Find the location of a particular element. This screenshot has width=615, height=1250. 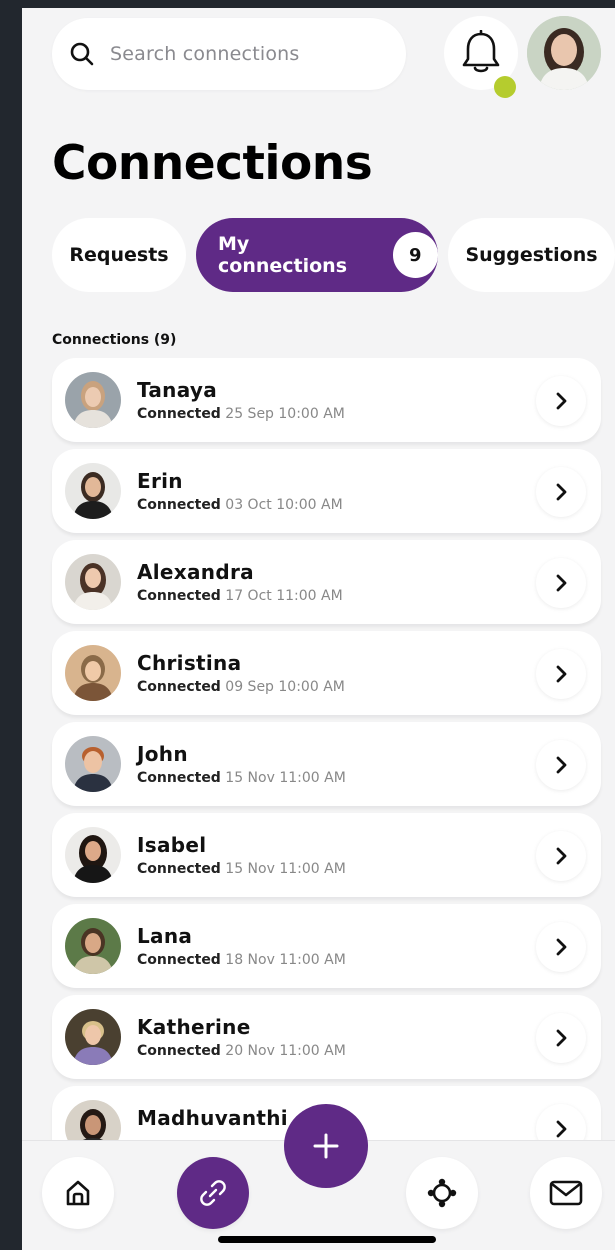

notification-dot is located at coordinates (505, 87).